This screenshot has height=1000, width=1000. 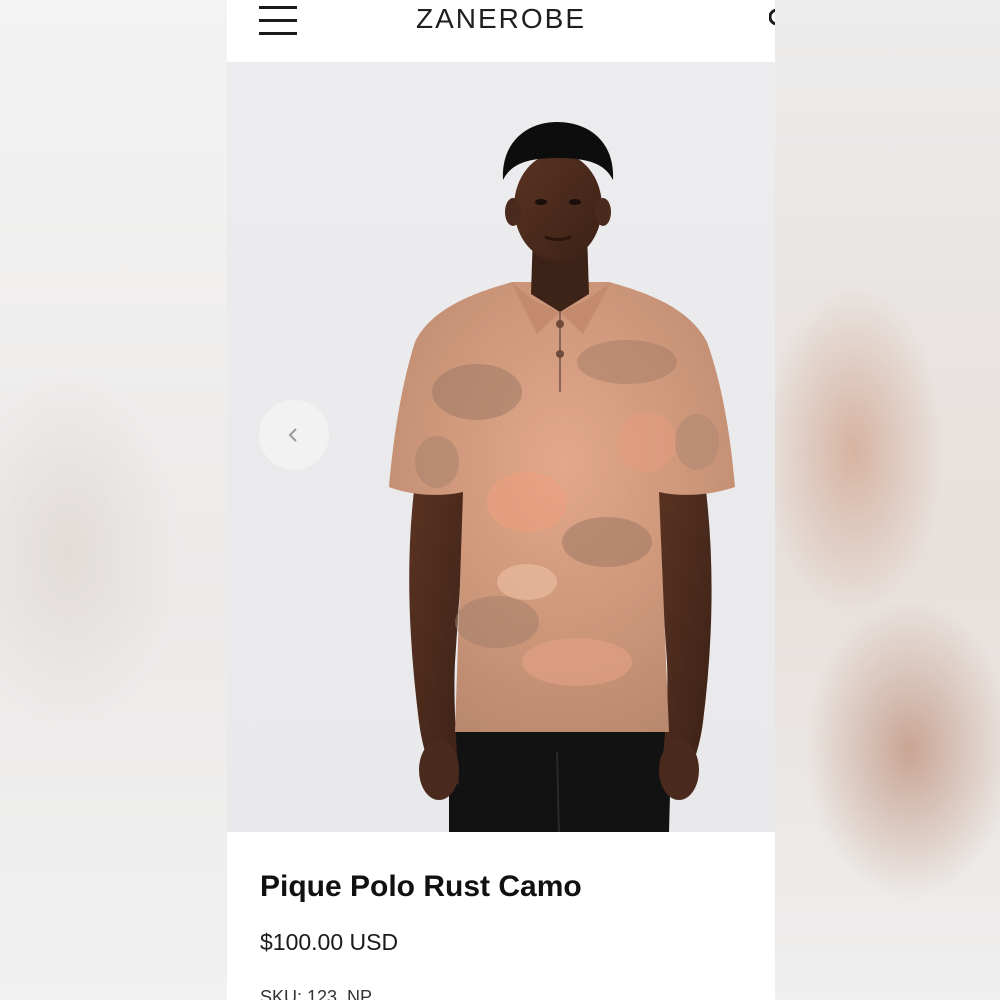 What do you see at coordinates (329, 942) in the screenshot?
I see `product-price: $100.00 USD` at bounding box center [329, 942].